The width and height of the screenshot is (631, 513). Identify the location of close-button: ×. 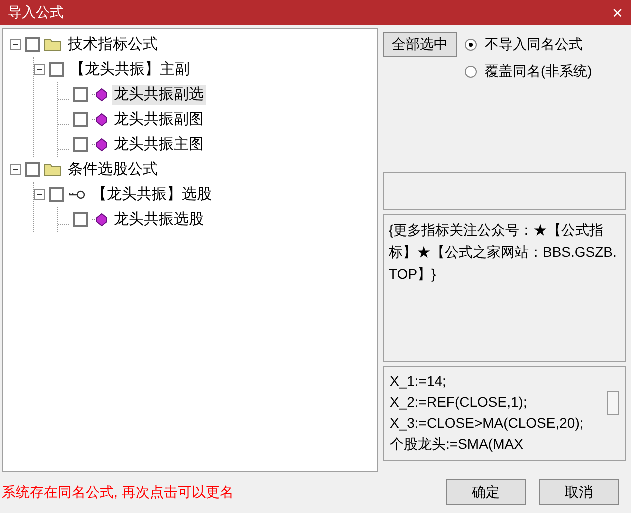
(617, 13).